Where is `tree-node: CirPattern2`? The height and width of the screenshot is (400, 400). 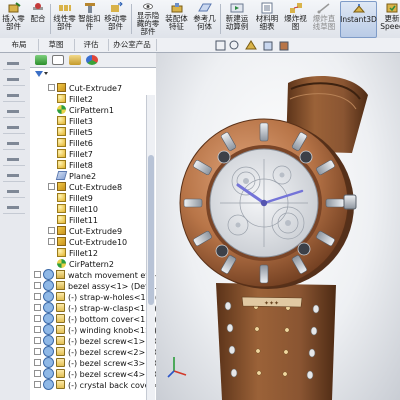
tree-node: CirPattern2 is located at coordinates (81, 264).